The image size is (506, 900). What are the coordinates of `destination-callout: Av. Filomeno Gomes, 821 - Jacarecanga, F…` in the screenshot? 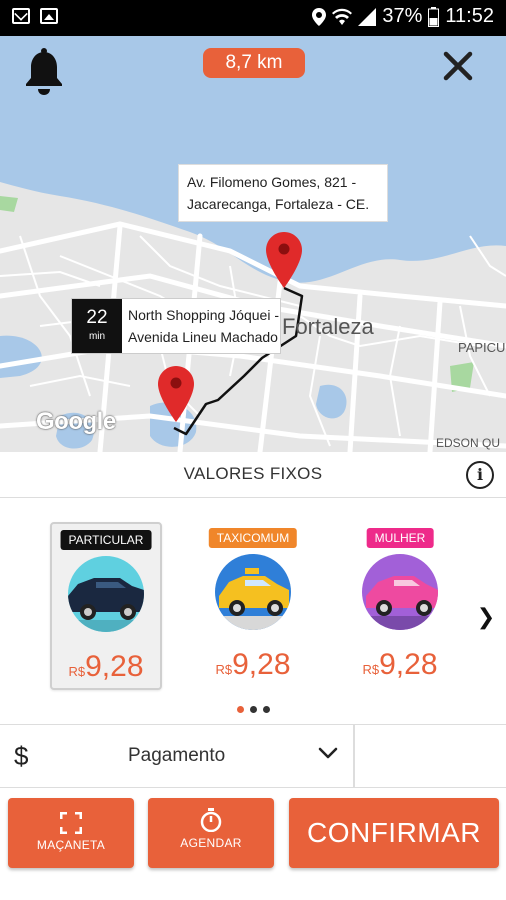 It's located at (283, 193).